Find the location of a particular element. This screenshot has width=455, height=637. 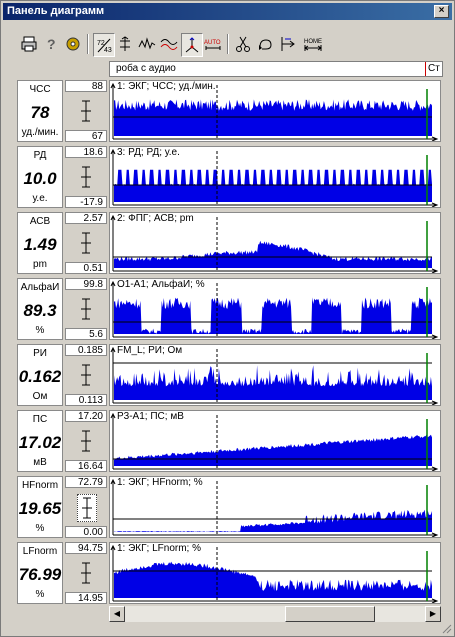

home-icon is located at coordinates (288, 44).